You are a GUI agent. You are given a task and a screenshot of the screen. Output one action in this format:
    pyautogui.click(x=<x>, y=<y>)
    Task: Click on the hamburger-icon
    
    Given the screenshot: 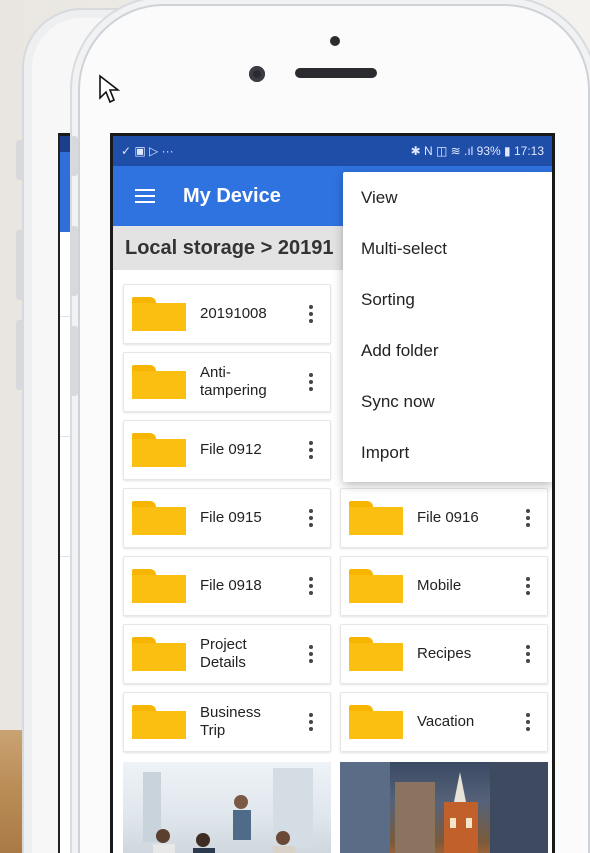 What is the action you would take?
    pyautogui.click(x=145, y=196)
    